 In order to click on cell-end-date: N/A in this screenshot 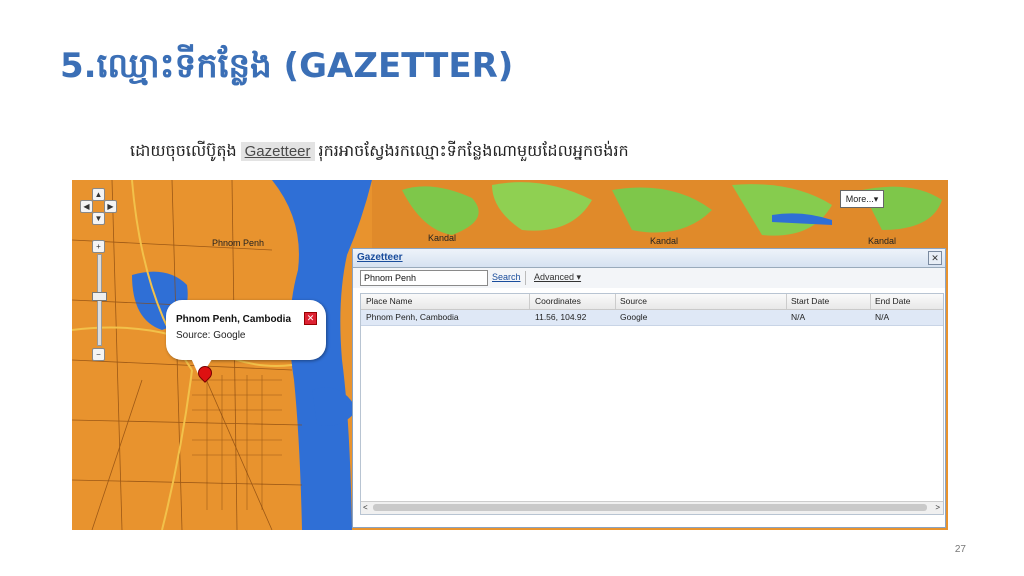, I will do `click(882, 317)`.